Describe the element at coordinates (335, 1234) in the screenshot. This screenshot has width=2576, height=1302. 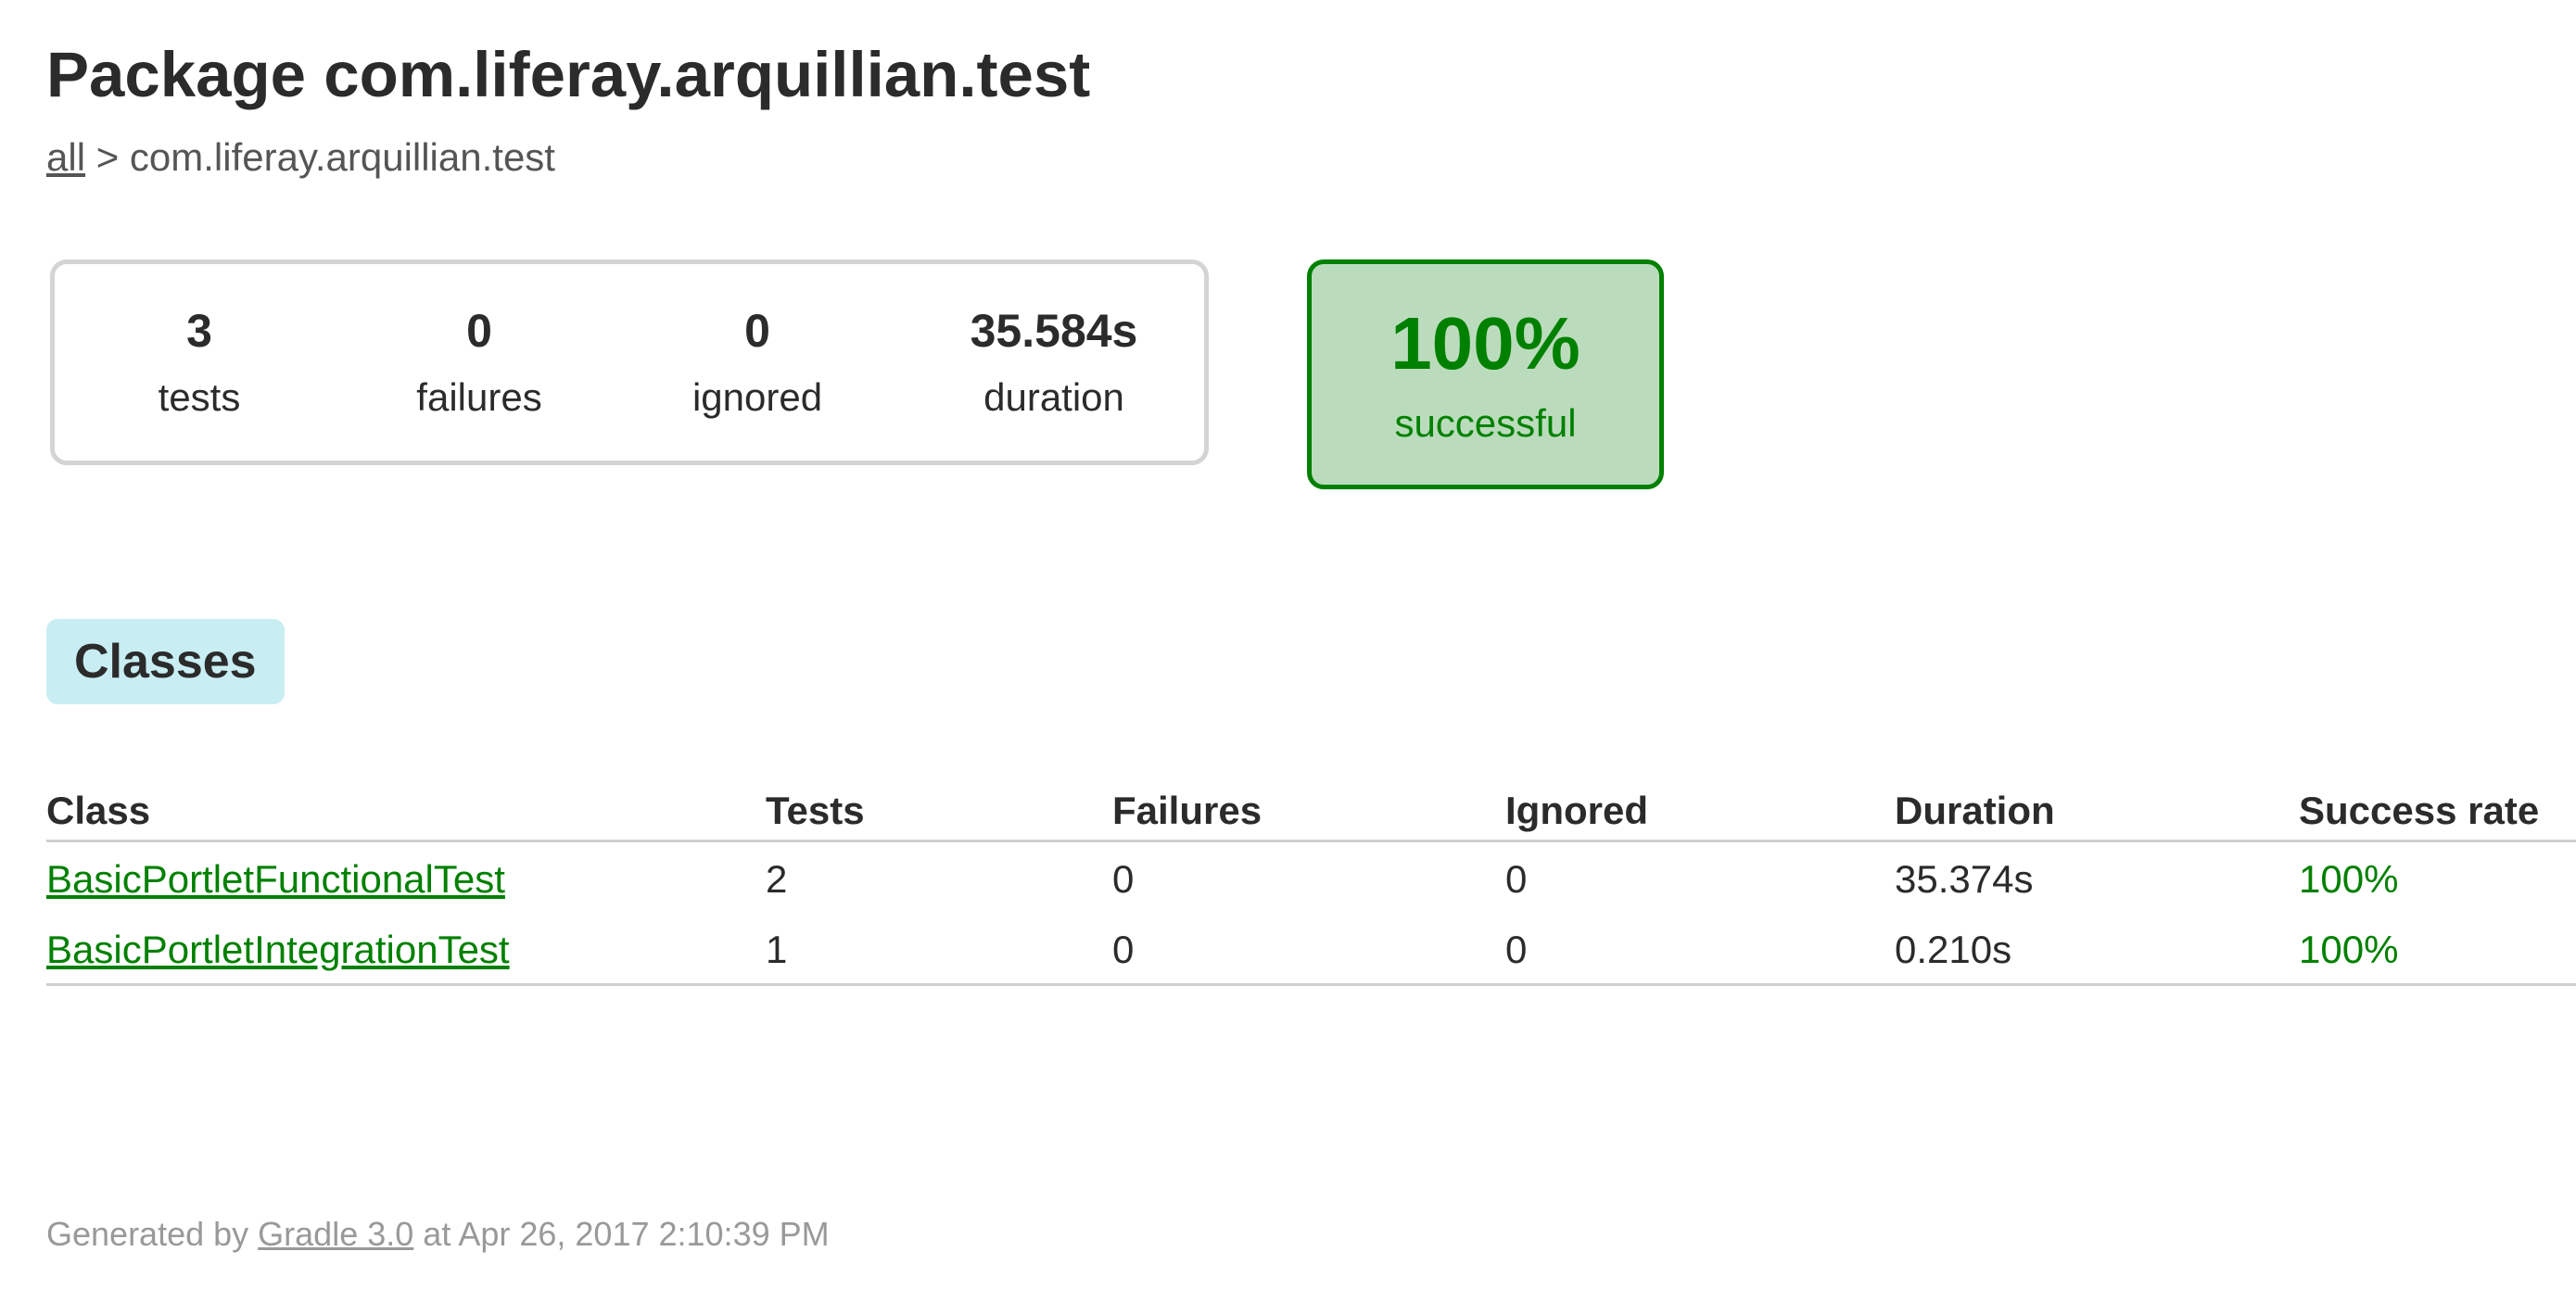
I see `gradle-link: Gradle 3.0` at that location.